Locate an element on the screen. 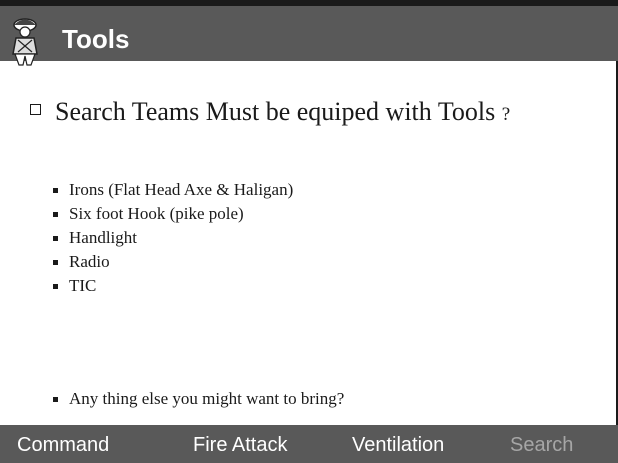 The image size is (618, 463). firefighter-logo-icon is located at coordinates (25, 42).